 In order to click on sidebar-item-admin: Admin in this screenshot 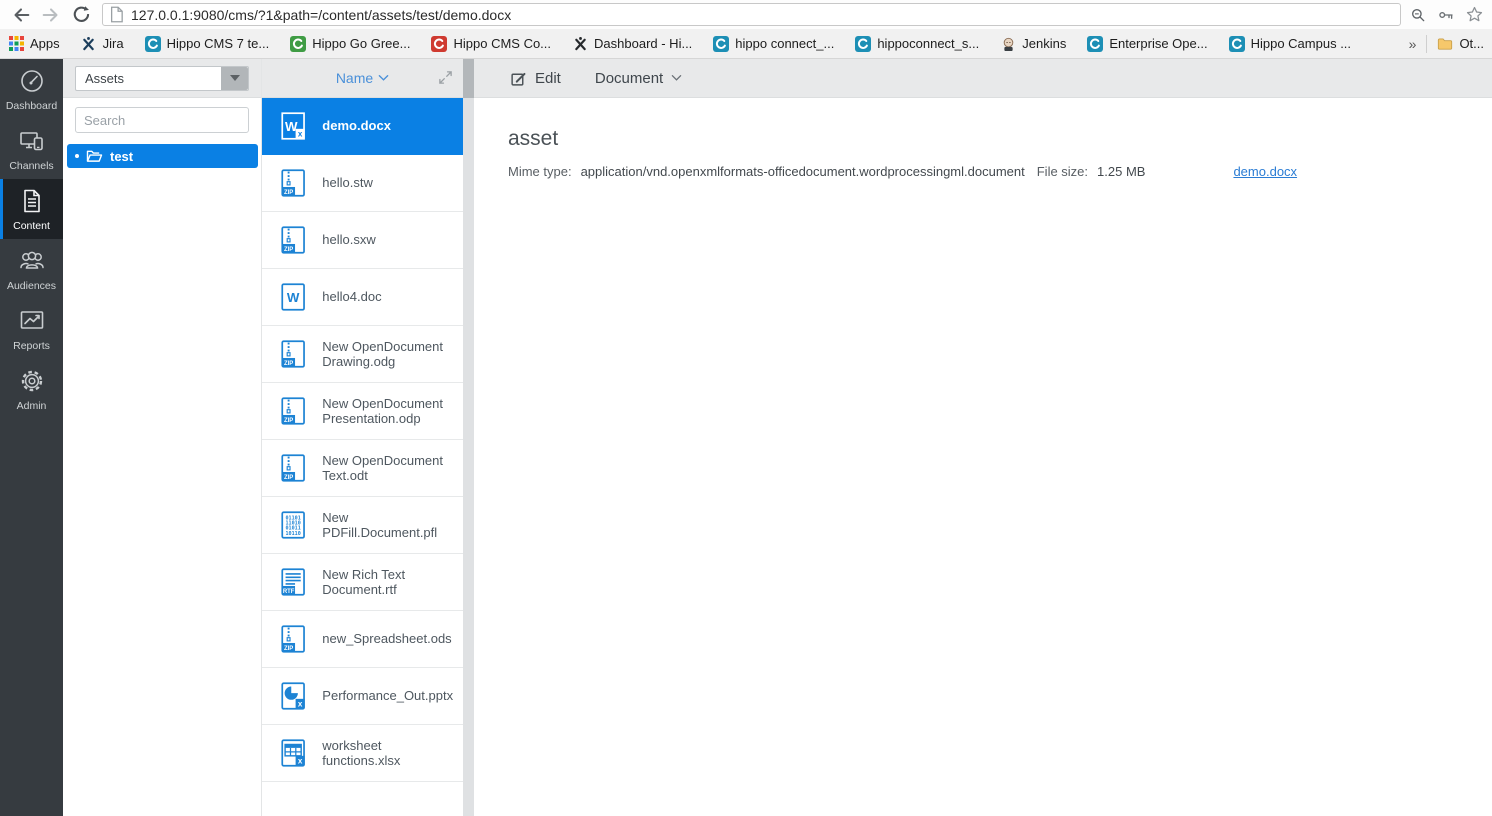, I will do `click(31, 389)`.